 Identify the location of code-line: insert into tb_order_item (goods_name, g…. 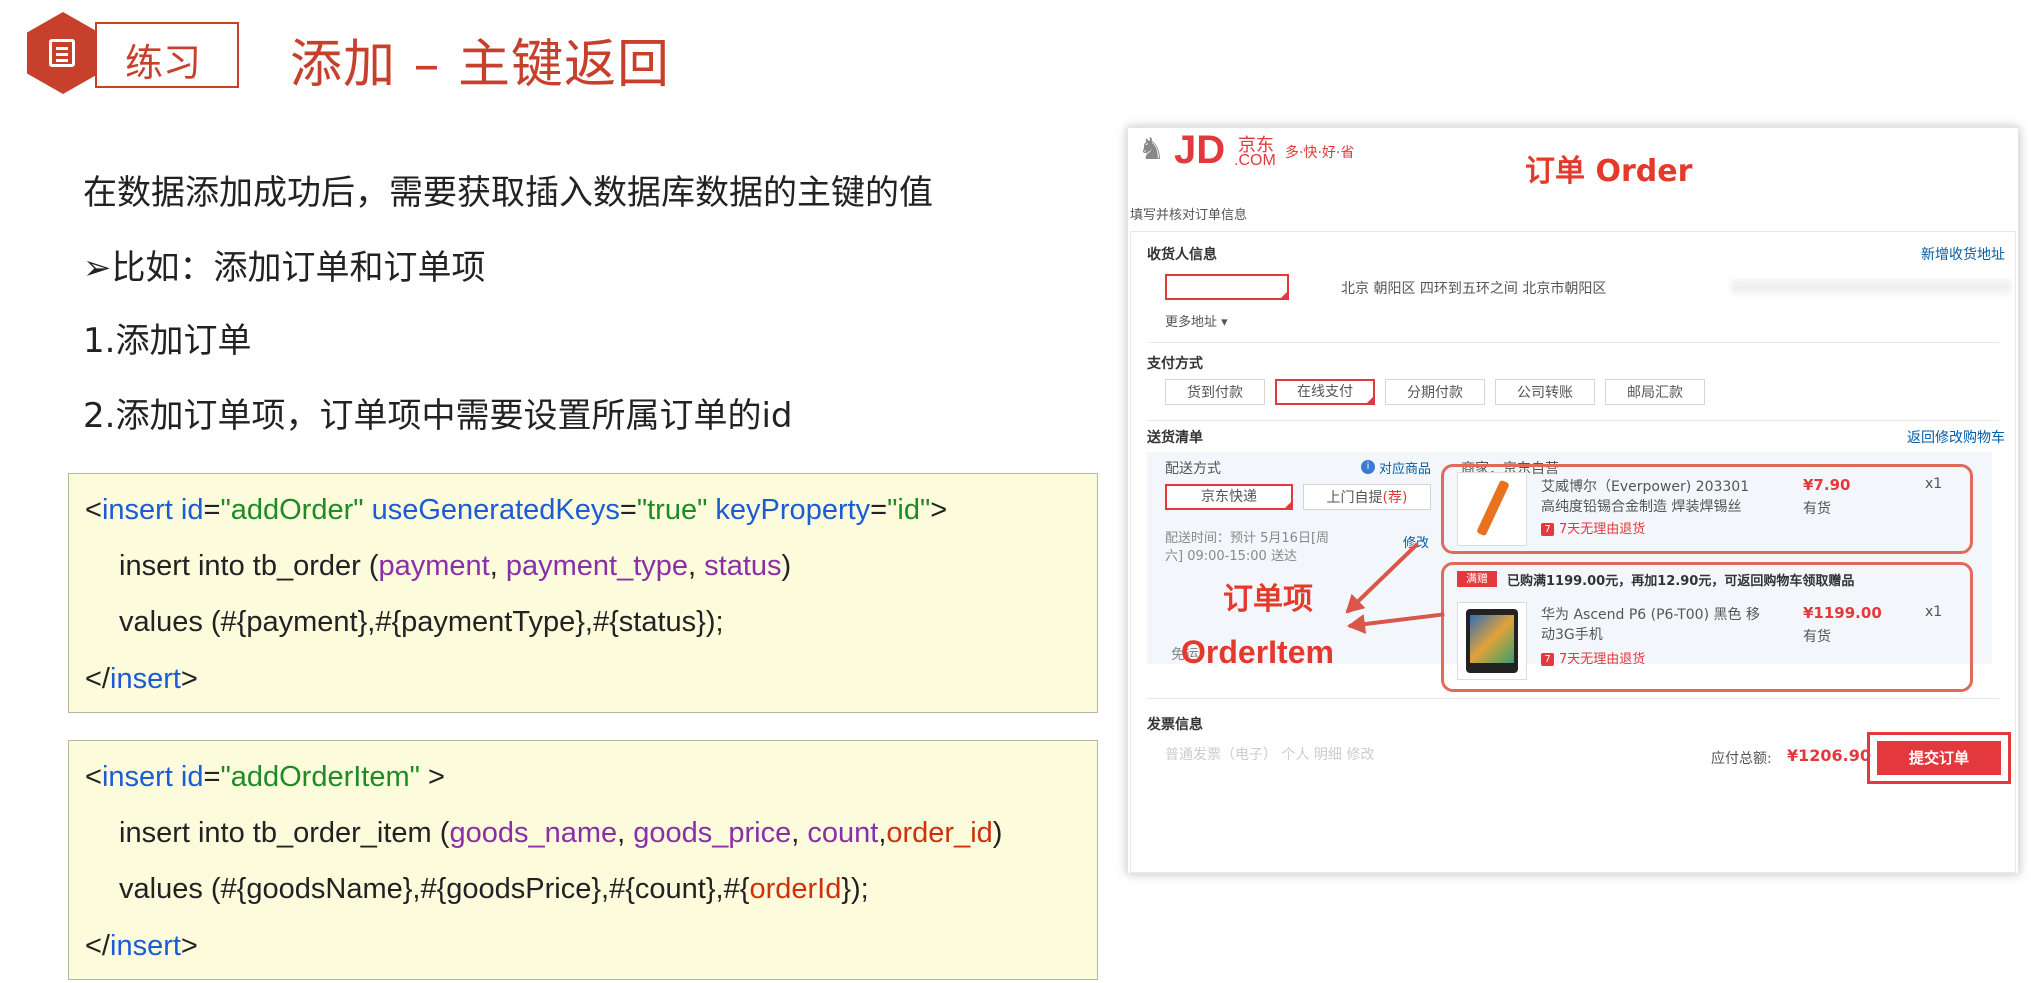
(561, 833).